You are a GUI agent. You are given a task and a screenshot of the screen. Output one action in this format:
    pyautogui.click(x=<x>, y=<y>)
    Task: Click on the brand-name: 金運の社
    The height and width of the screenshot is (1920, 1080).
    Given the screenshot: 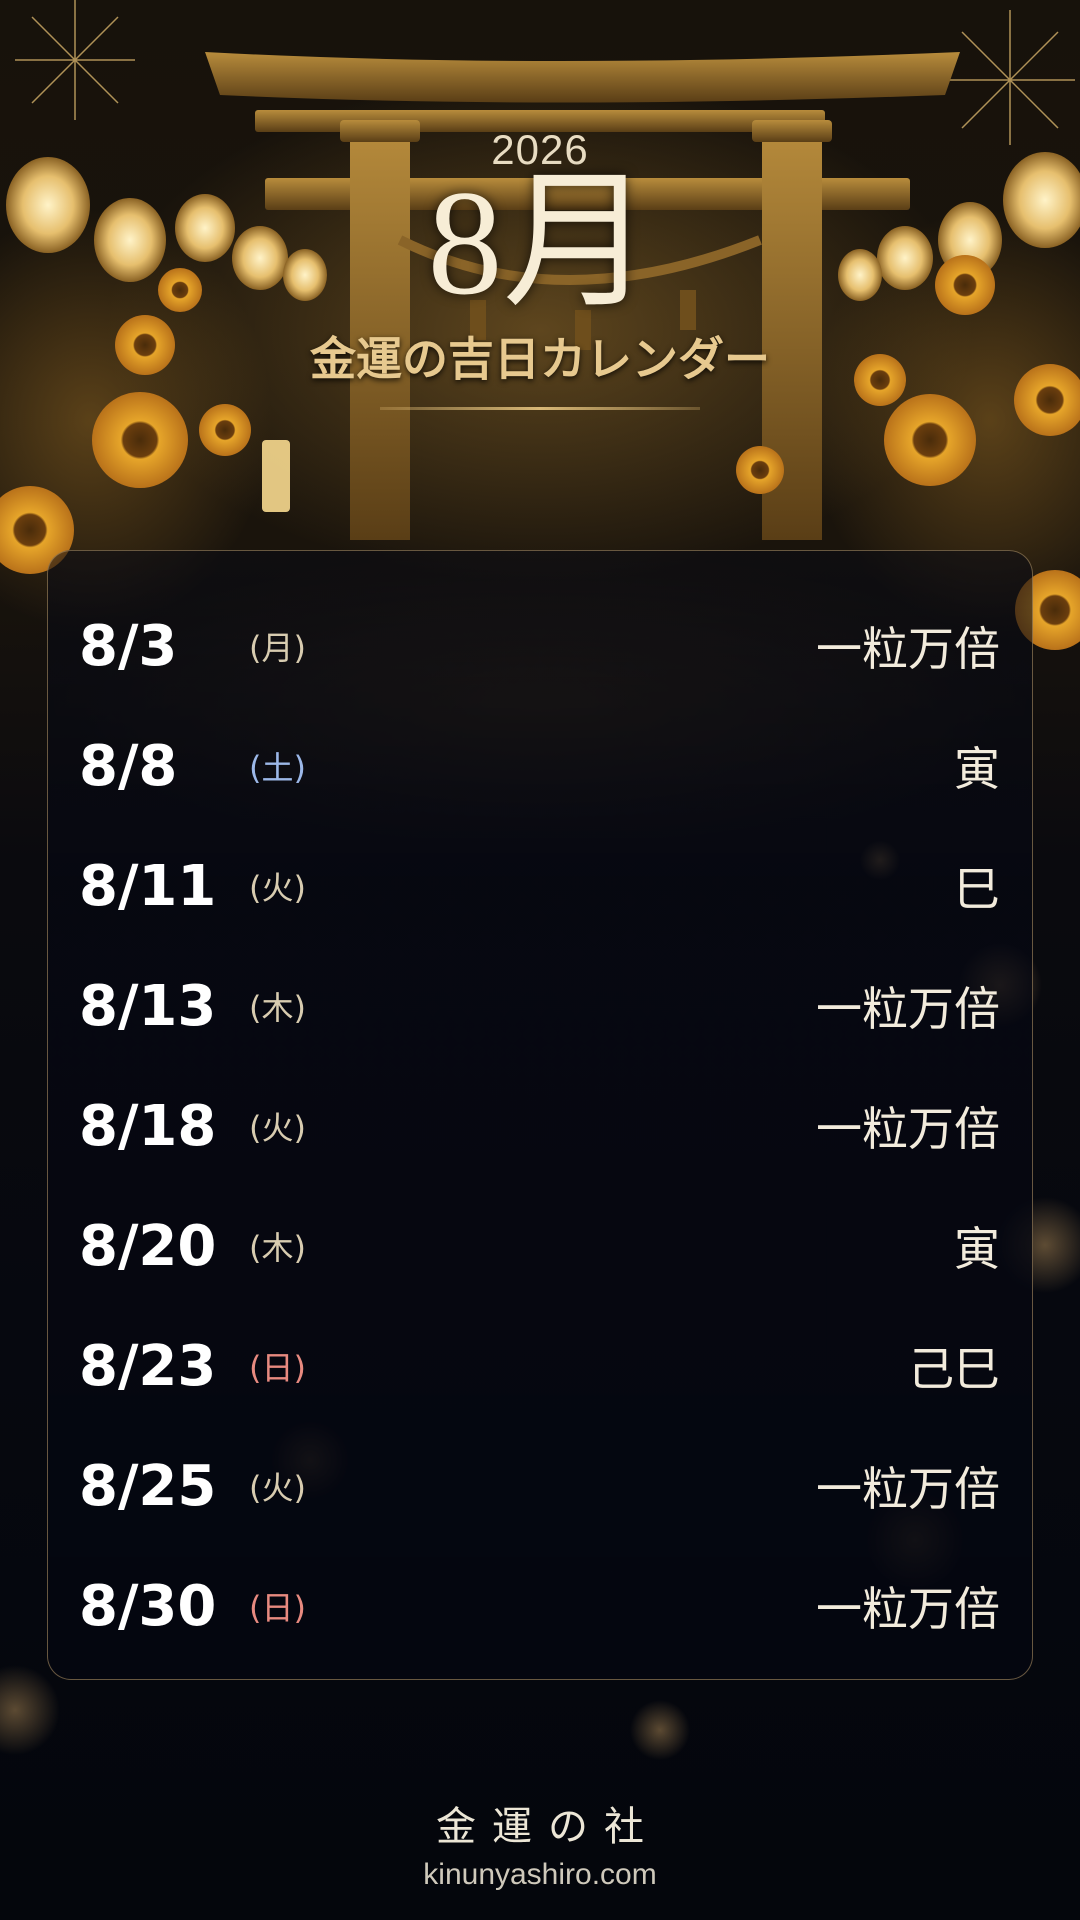 What is the action you would take?
    pyautogui.click(x=548, y=1827)
    